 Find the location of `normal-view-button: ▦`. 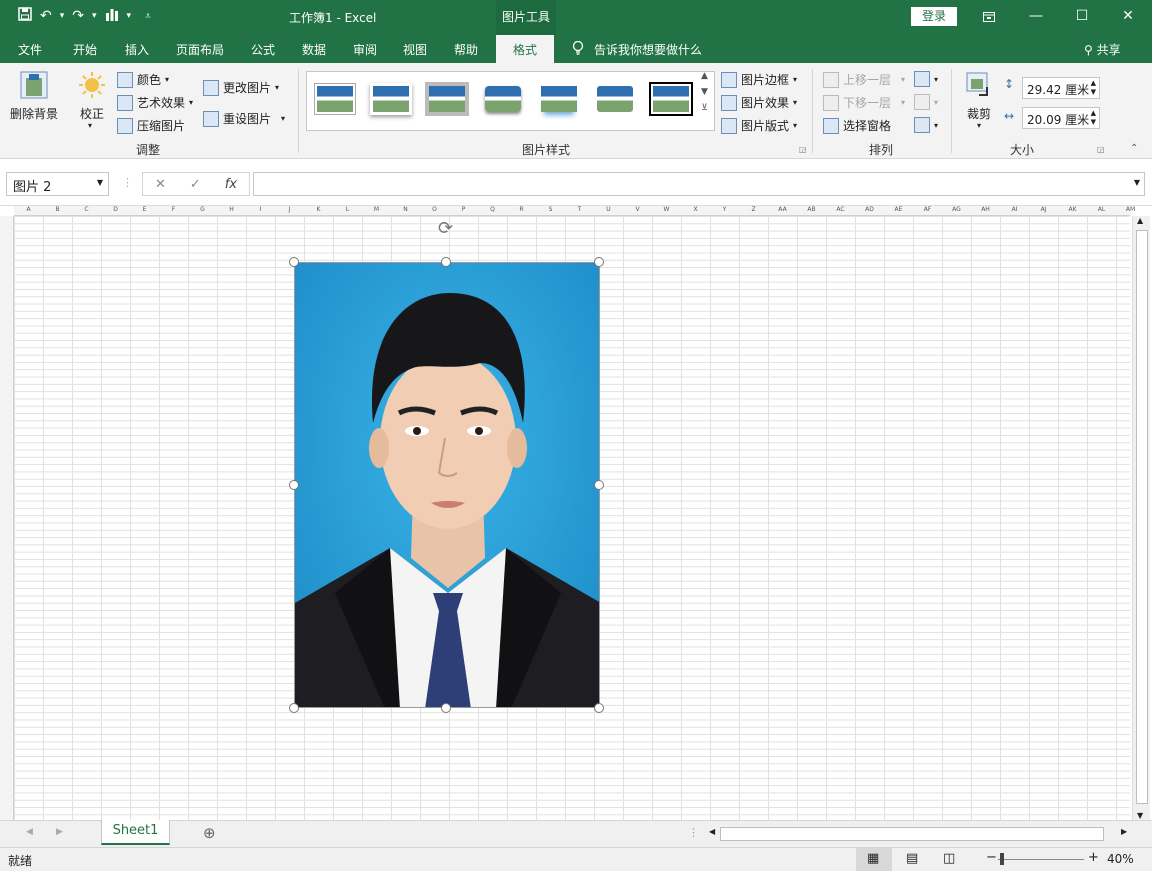

normal-view-button: ▦ is located at coordinates (874, 859).